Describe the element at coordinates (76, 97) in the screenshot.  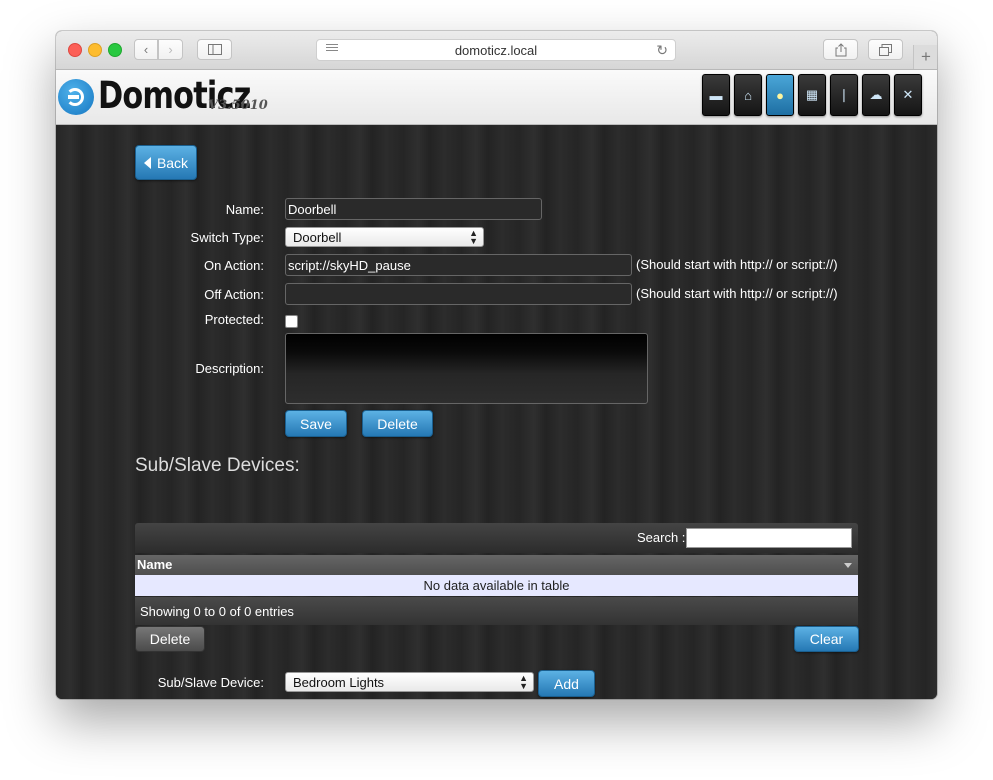
I see `domoticz-logo-icon` at that location.